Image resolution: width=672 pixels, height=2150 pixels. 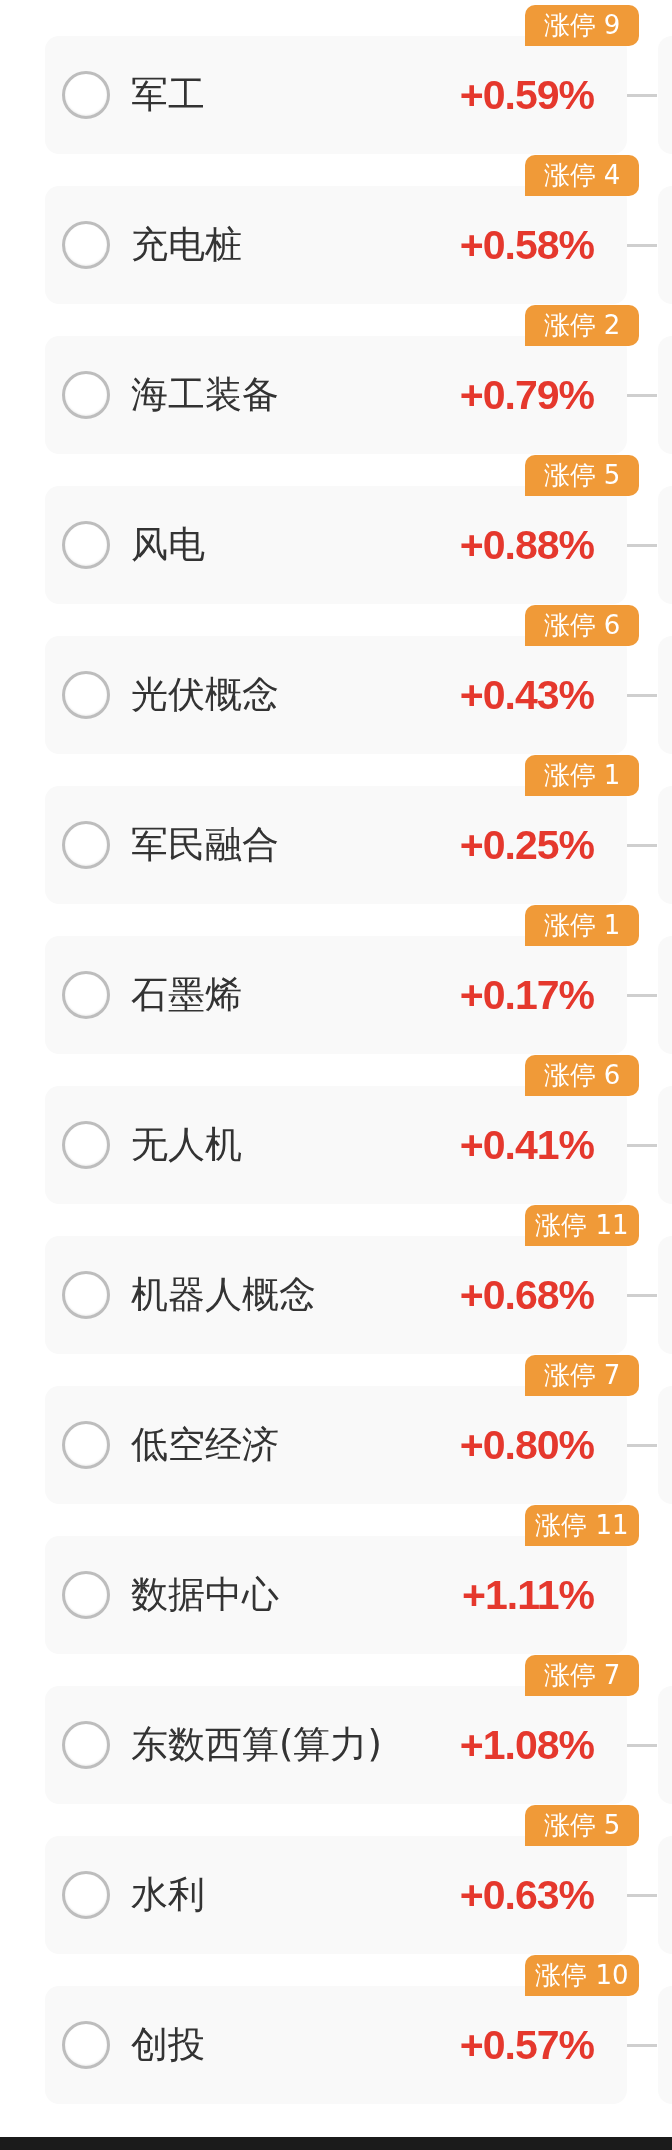 What do you see at coordinates (526, 845) in the screenshot?
I see `change-percent: +0.25%` at bounding box center [526, 845].